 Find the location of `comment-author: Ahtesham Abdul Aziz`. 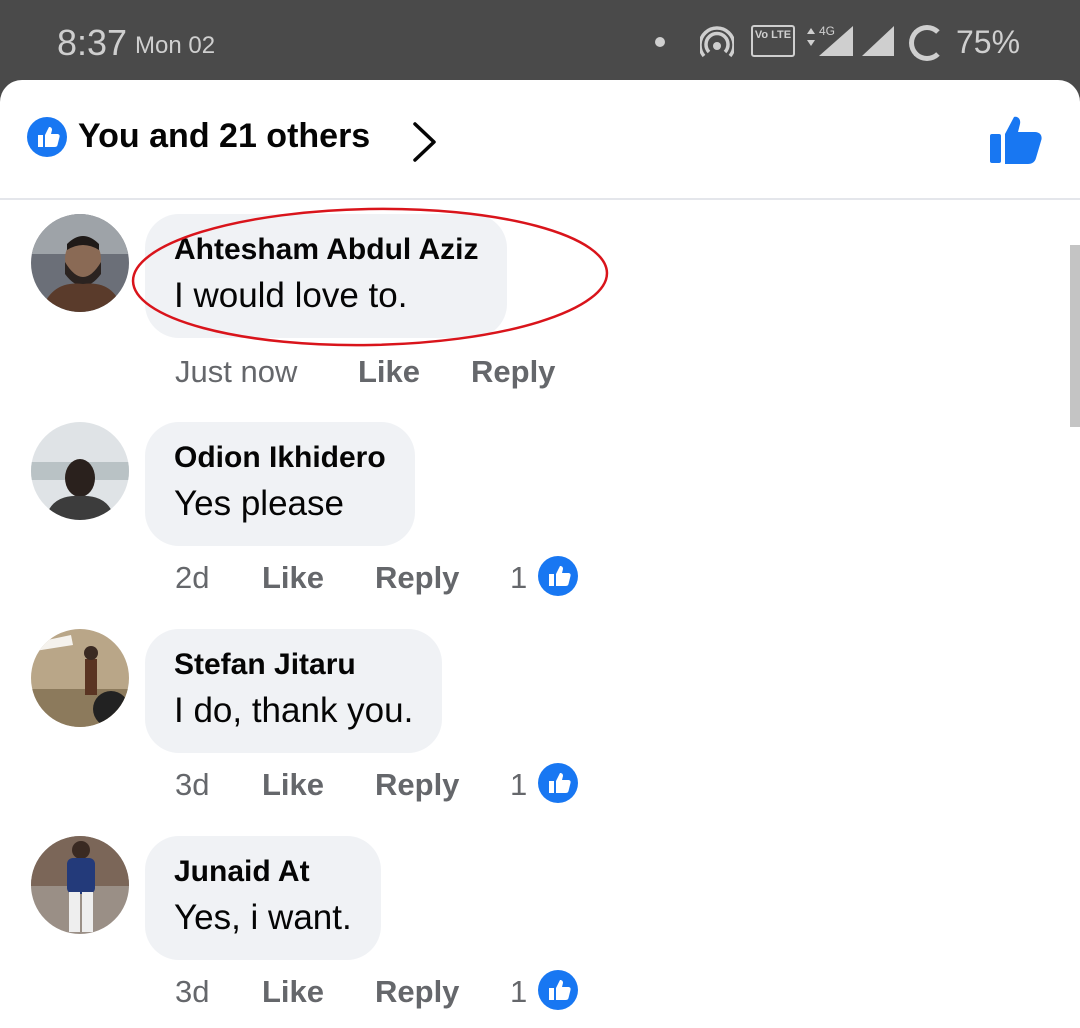

comment-author: Ahtesham Abdul Aziz is located at coordinates (326, 250).